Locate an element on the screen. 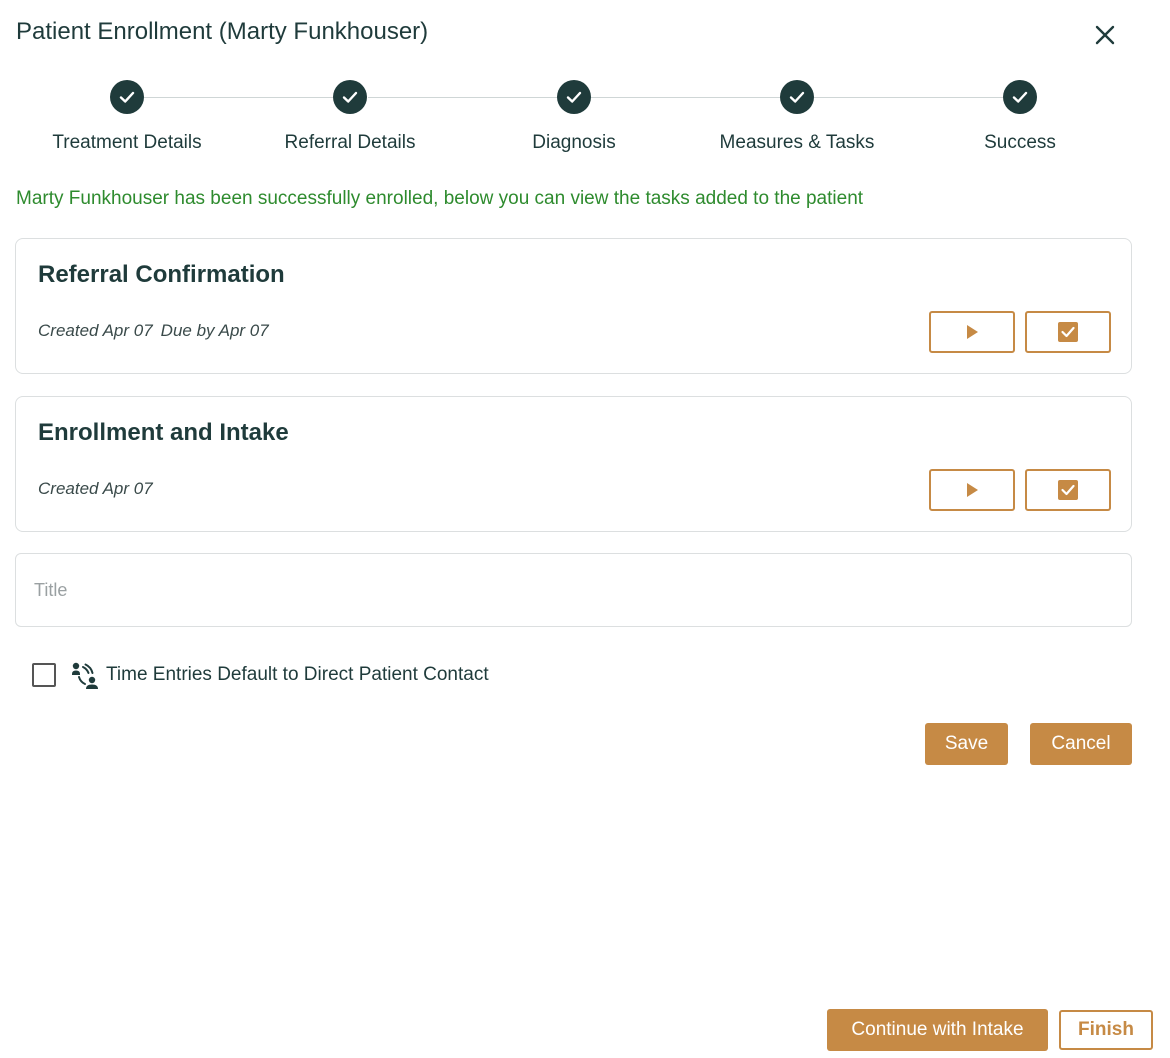 The width and height of the screenshot is (1170, 1058). save-button: Save is located at coordinates (966, 744).